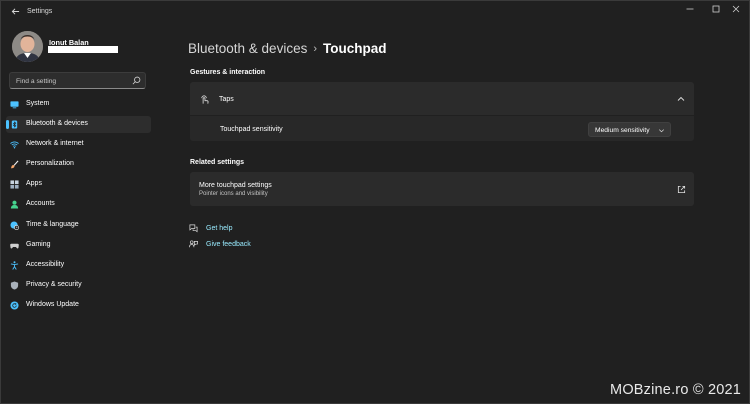 Image resolution: width=750 pixels, height=404 pixels. I want to click on minimize-button, so click(690, 11).